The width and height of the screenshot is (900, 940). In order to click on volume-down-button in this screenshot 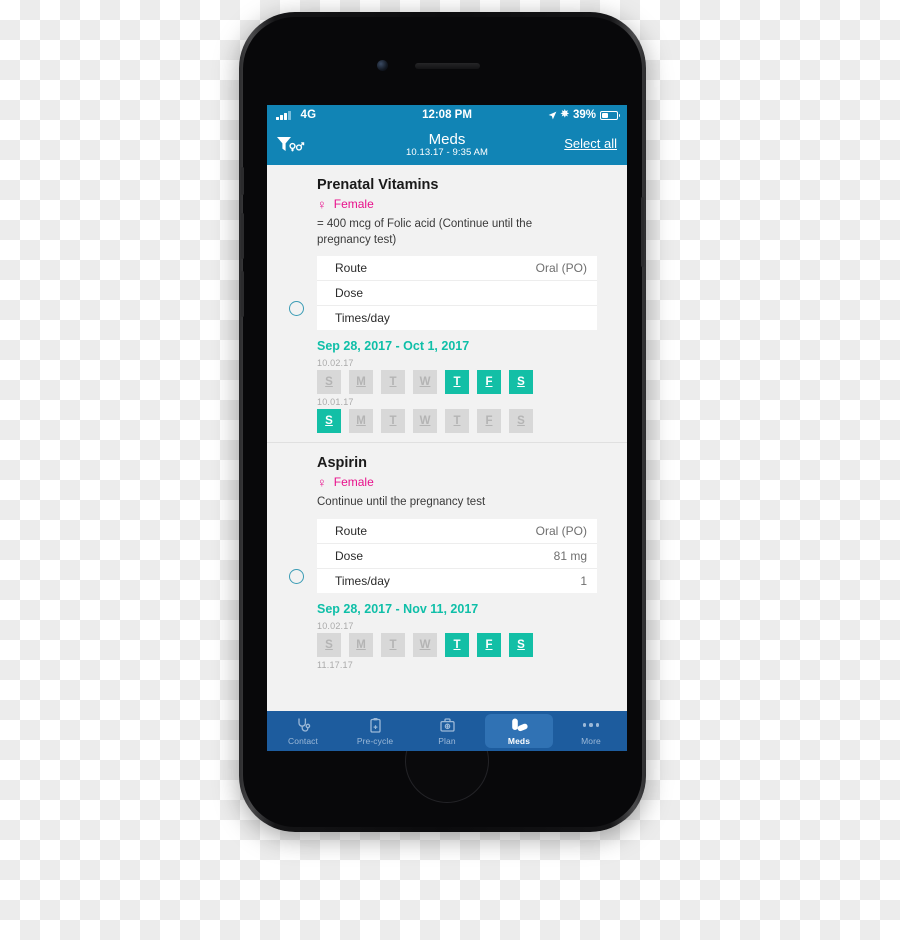, I will do `click(242, 294)`.